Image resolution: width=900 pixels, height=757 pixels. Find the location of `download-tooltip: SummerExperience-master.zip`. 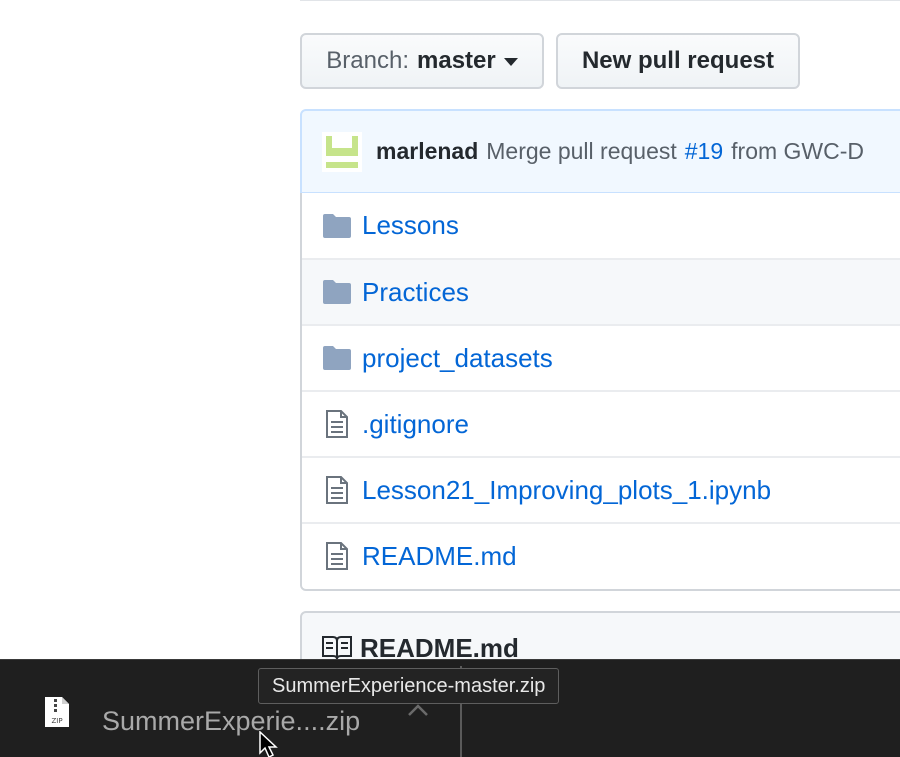

download-tooltip: SummerExperience-master.zip is located at coordinates (409, 686).